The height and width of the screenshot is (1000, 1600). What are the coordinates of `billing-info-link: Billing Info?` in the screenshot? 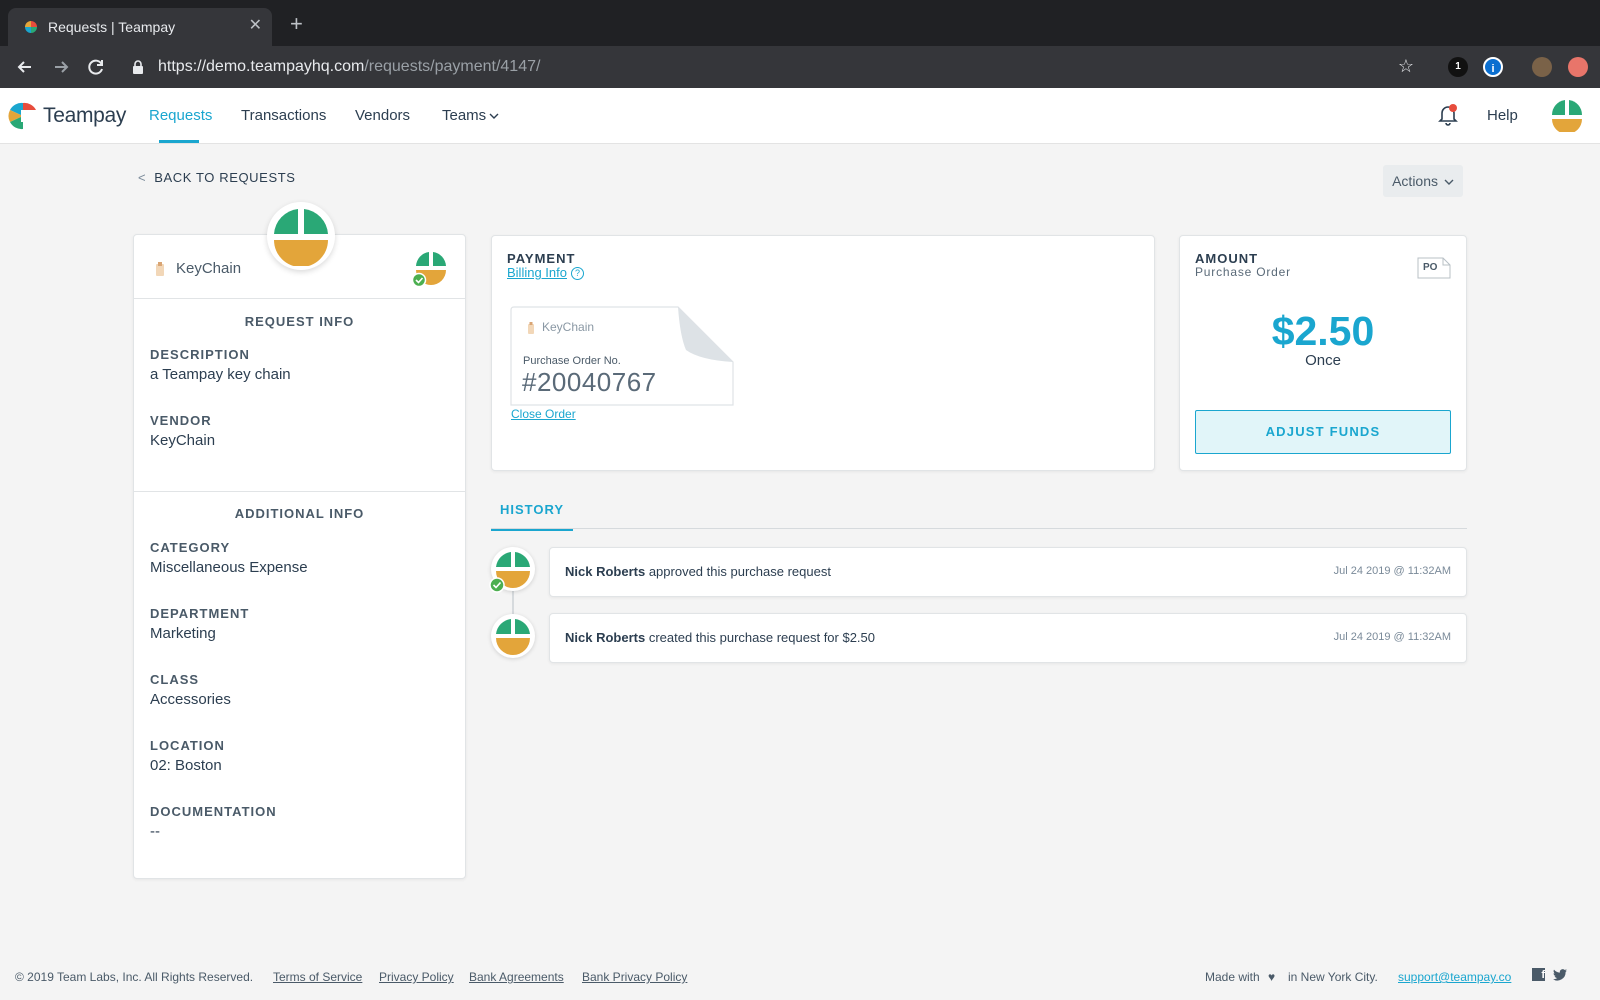 It's located at (545, 272).